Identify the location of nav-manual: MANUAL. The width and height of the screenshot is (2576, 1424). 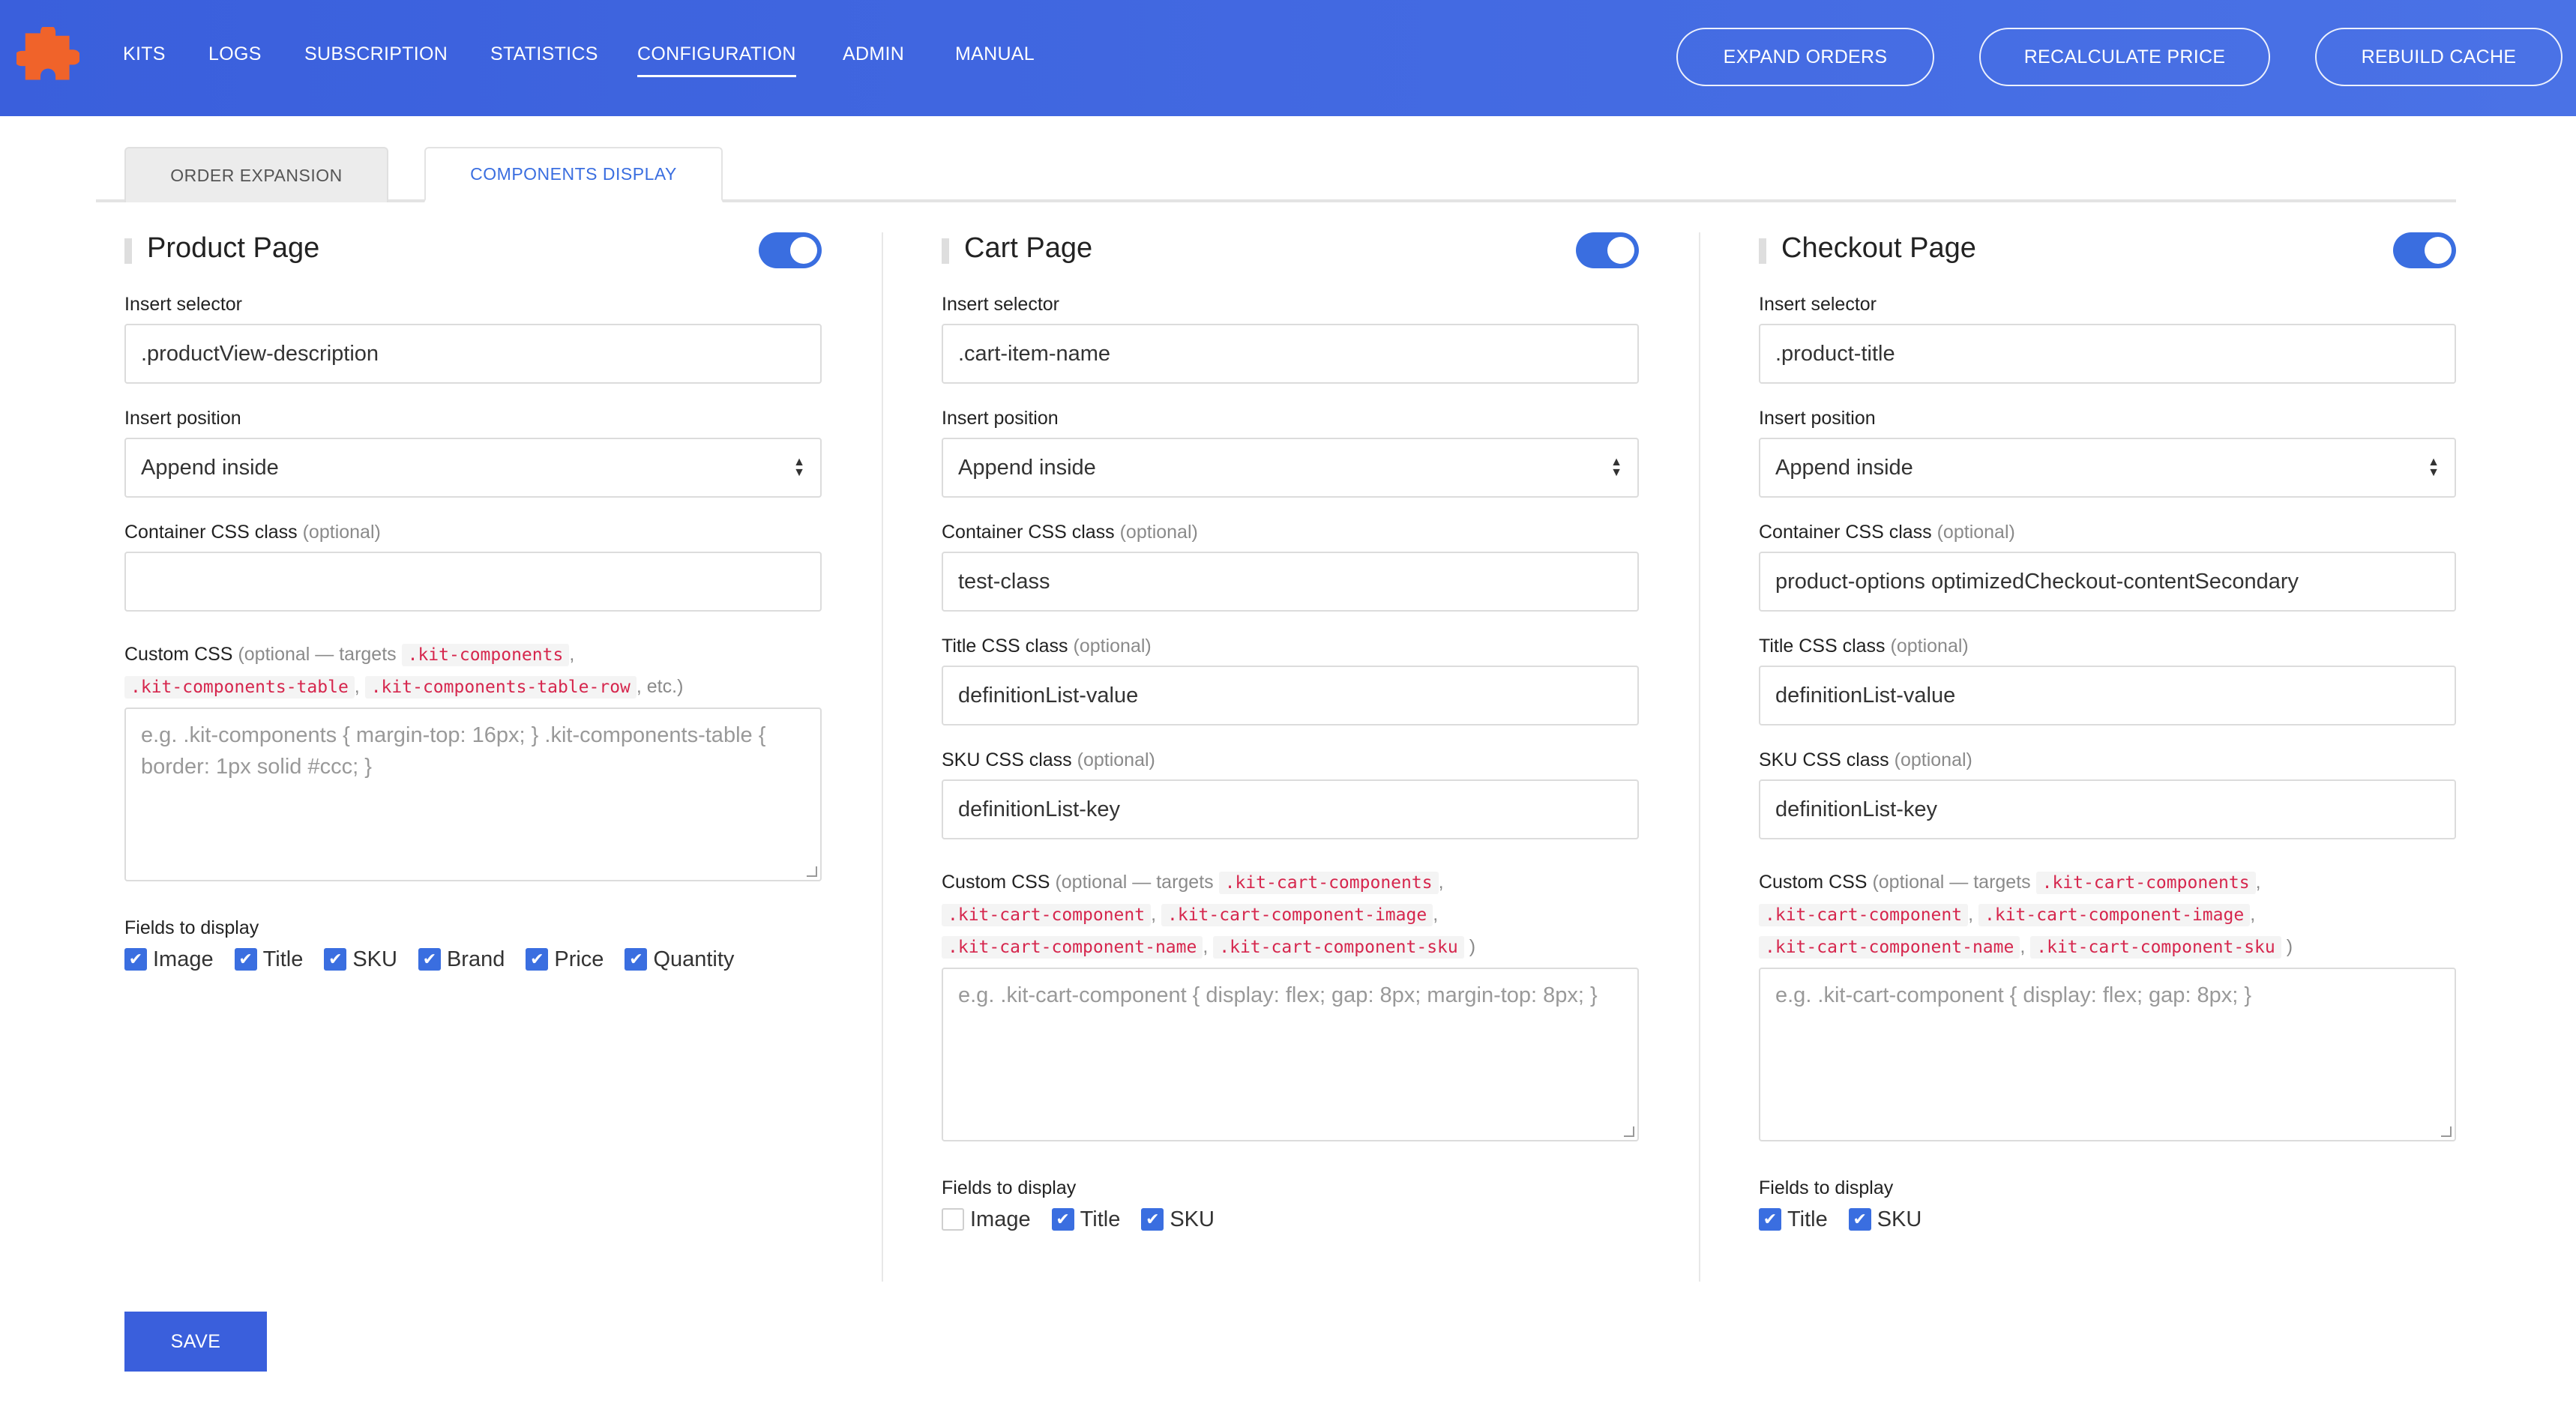
(995, 54).